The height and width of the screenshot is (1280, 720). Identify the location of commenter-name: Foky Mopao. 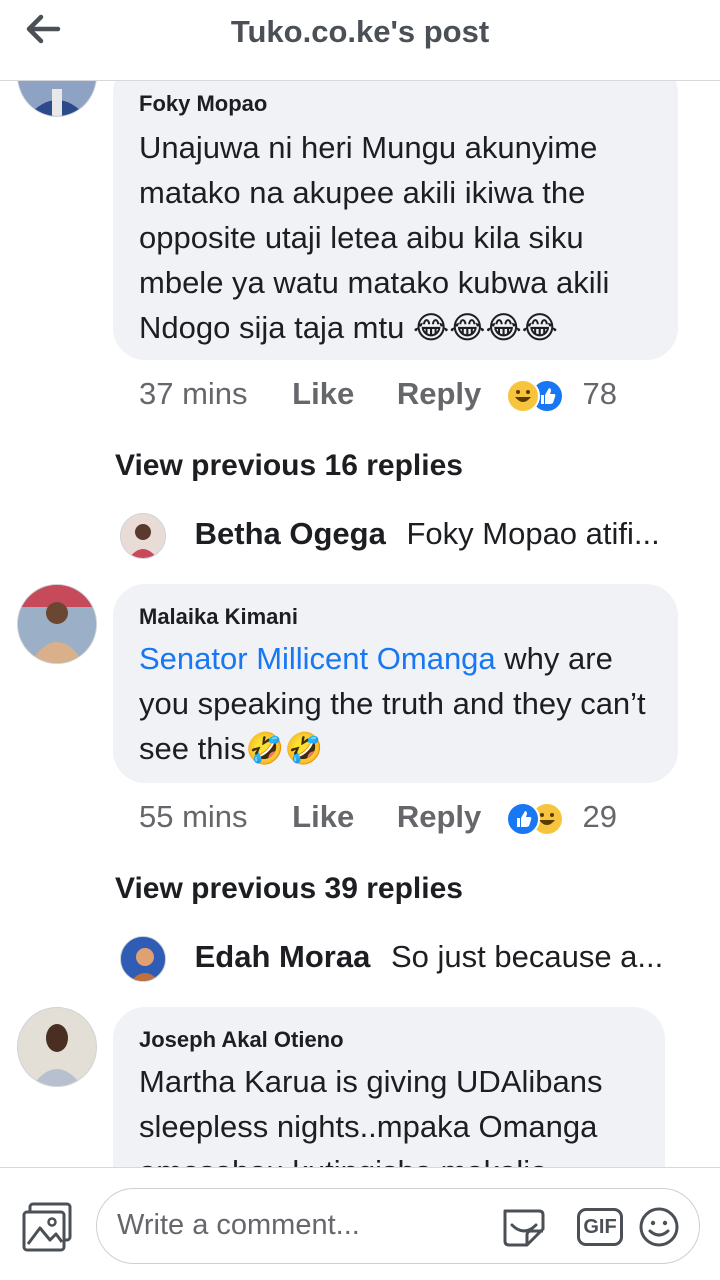
(203, 104).